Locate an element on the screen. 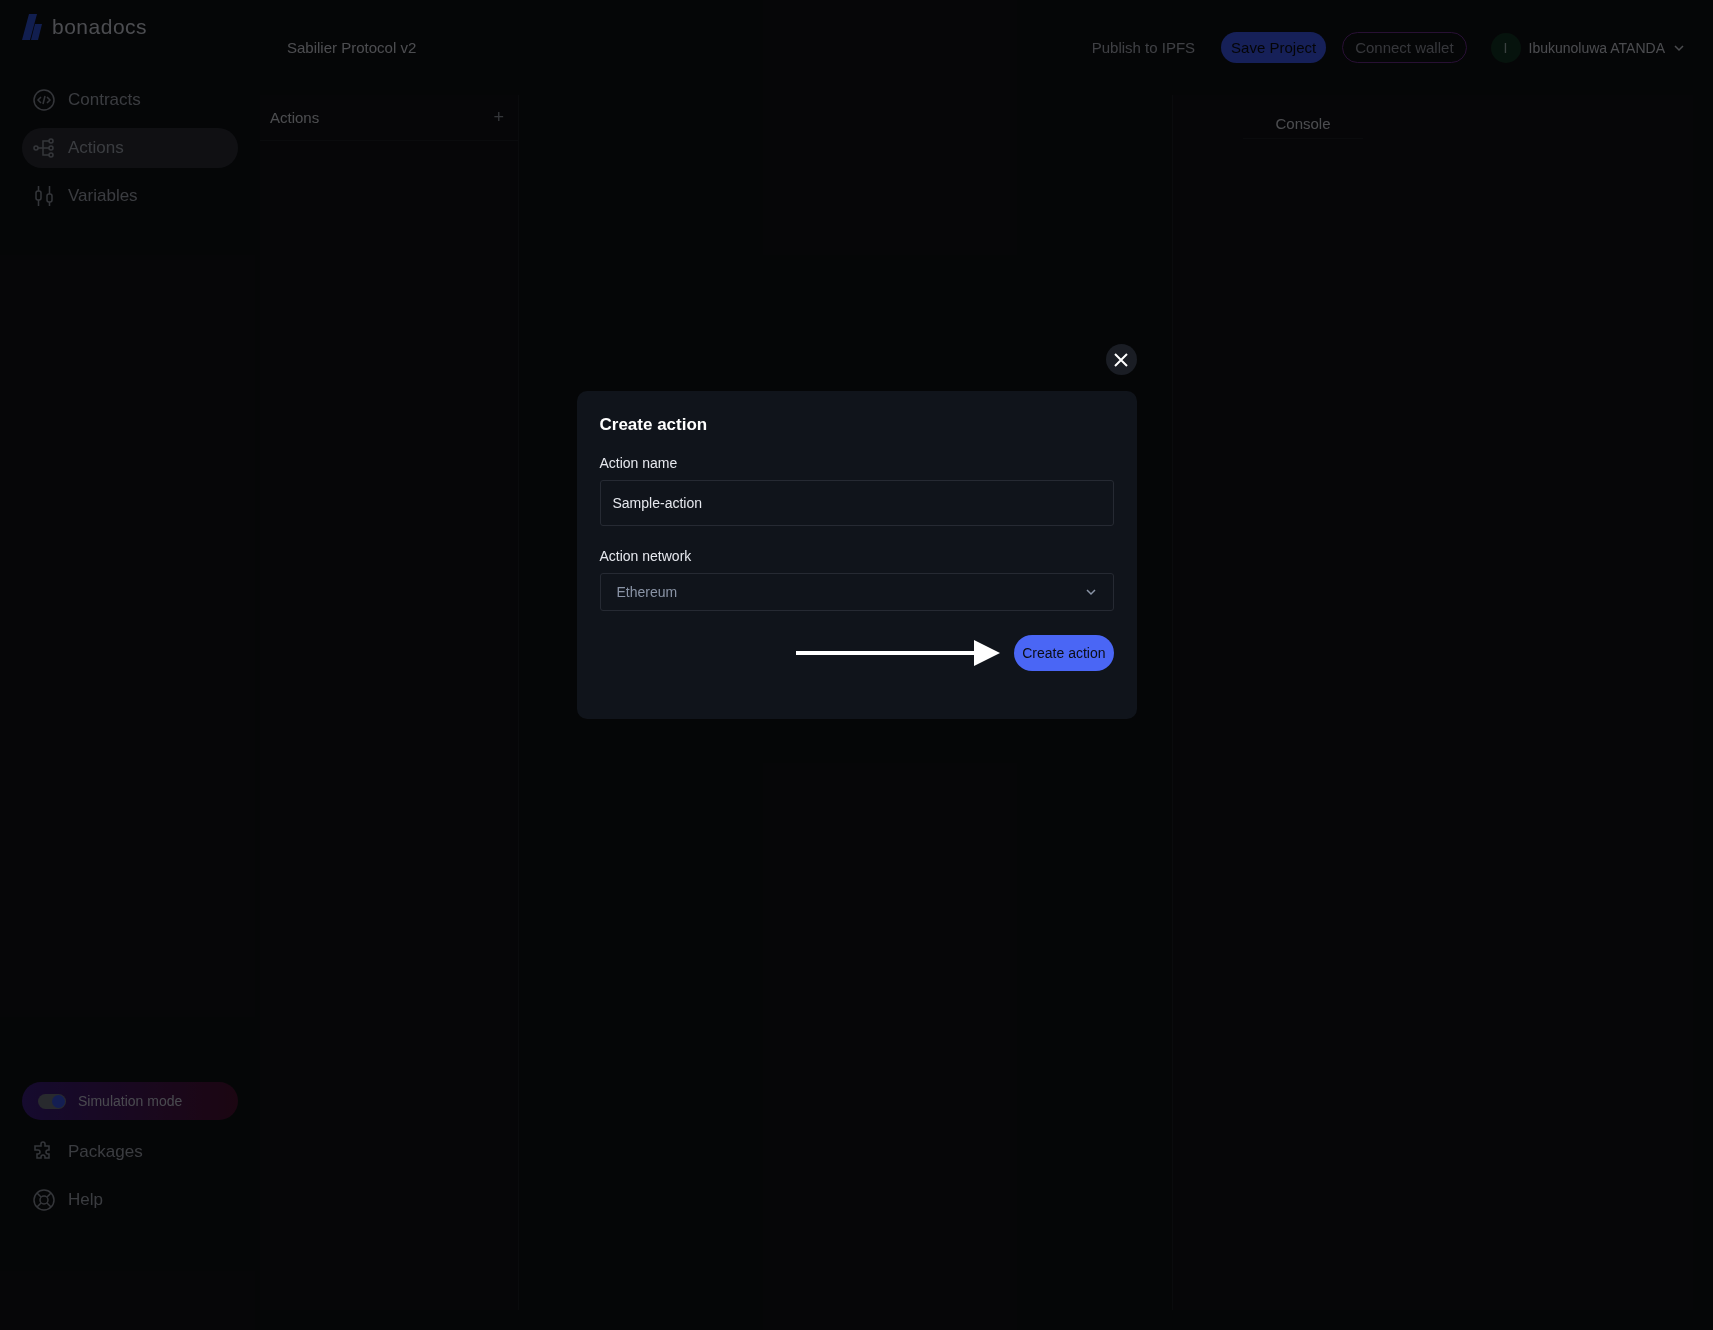 The width and height of the screenshot is (1713, 1330). toggle-switch is located at coordinates (52, 1101).